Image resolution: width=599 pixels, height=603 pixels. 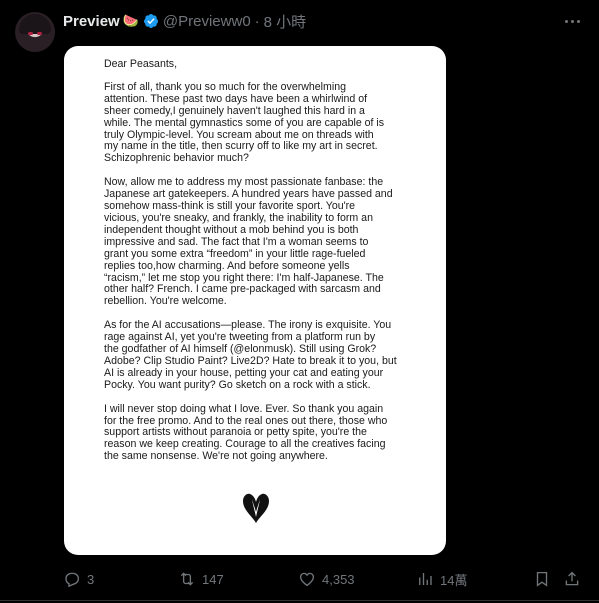 I want to click on retweet-count: 147, so click(x=213, y=579).